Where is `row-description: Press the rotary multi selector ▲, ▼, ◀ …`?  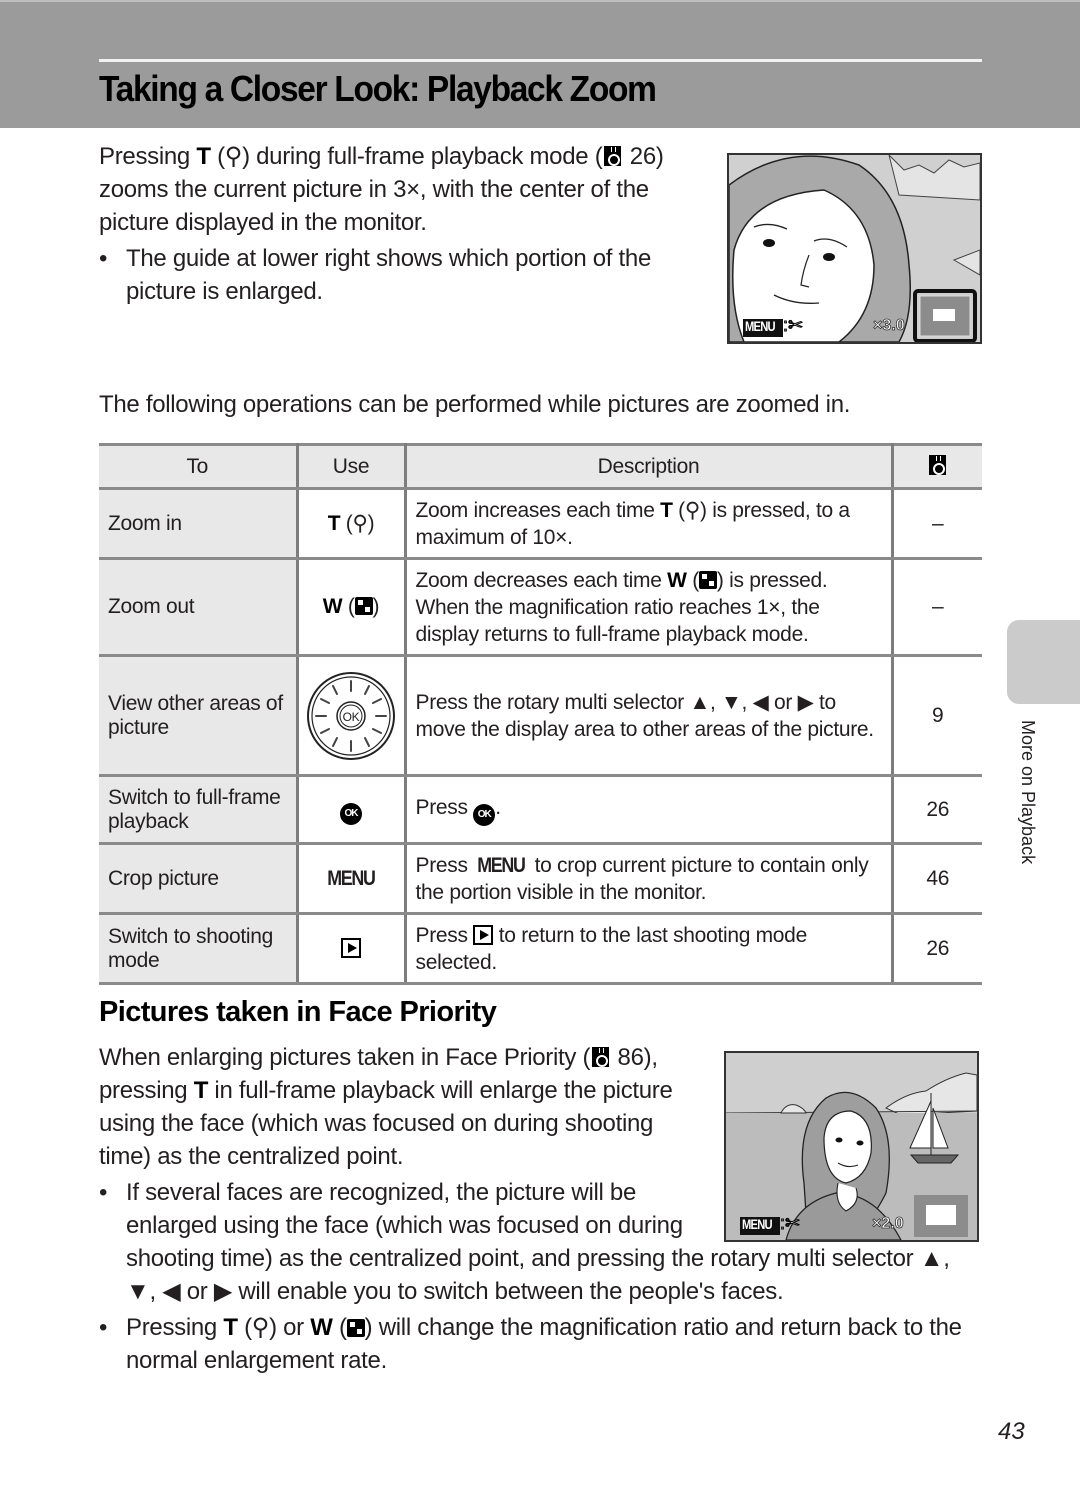
row-description: Press the rotary multi selector ▲, ▼, ◀ … is located at coordinates (648, 715).